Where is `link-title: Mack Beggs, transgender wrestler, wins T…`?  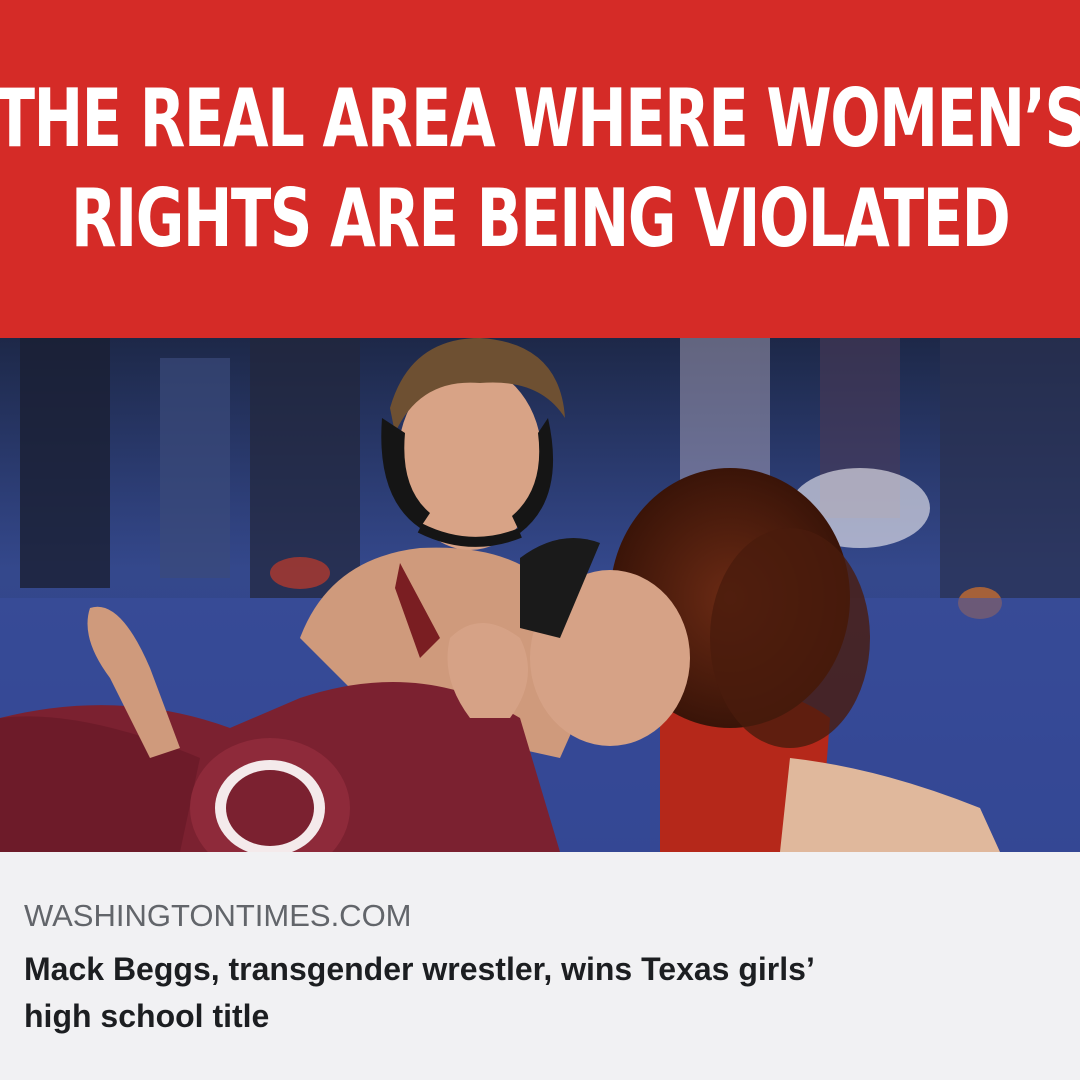 link-title: Mack Beggs, transgender wrestler, wins T… is located at coordinates (542, 993).